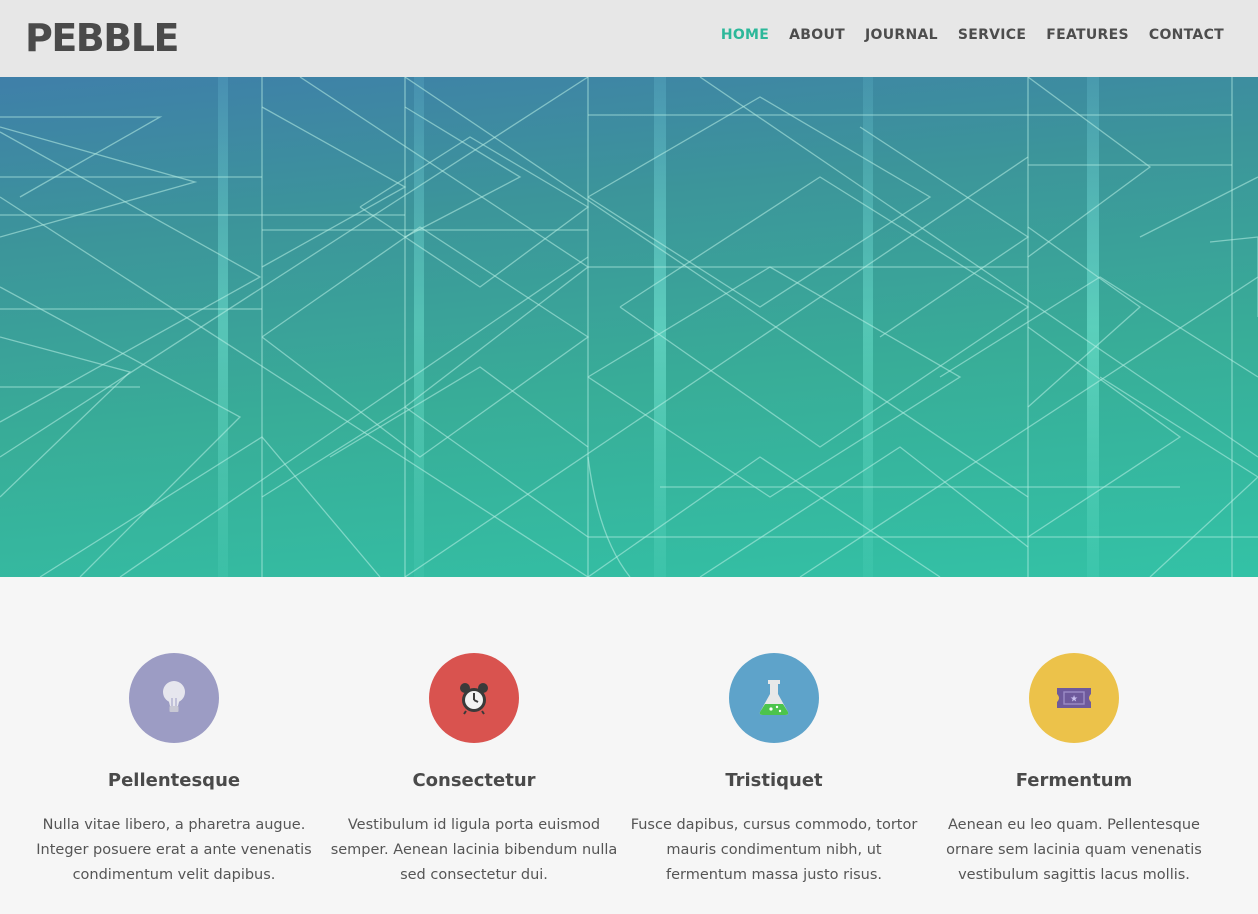  I want to click on nav-about: ABOUT, so click(817, 35).